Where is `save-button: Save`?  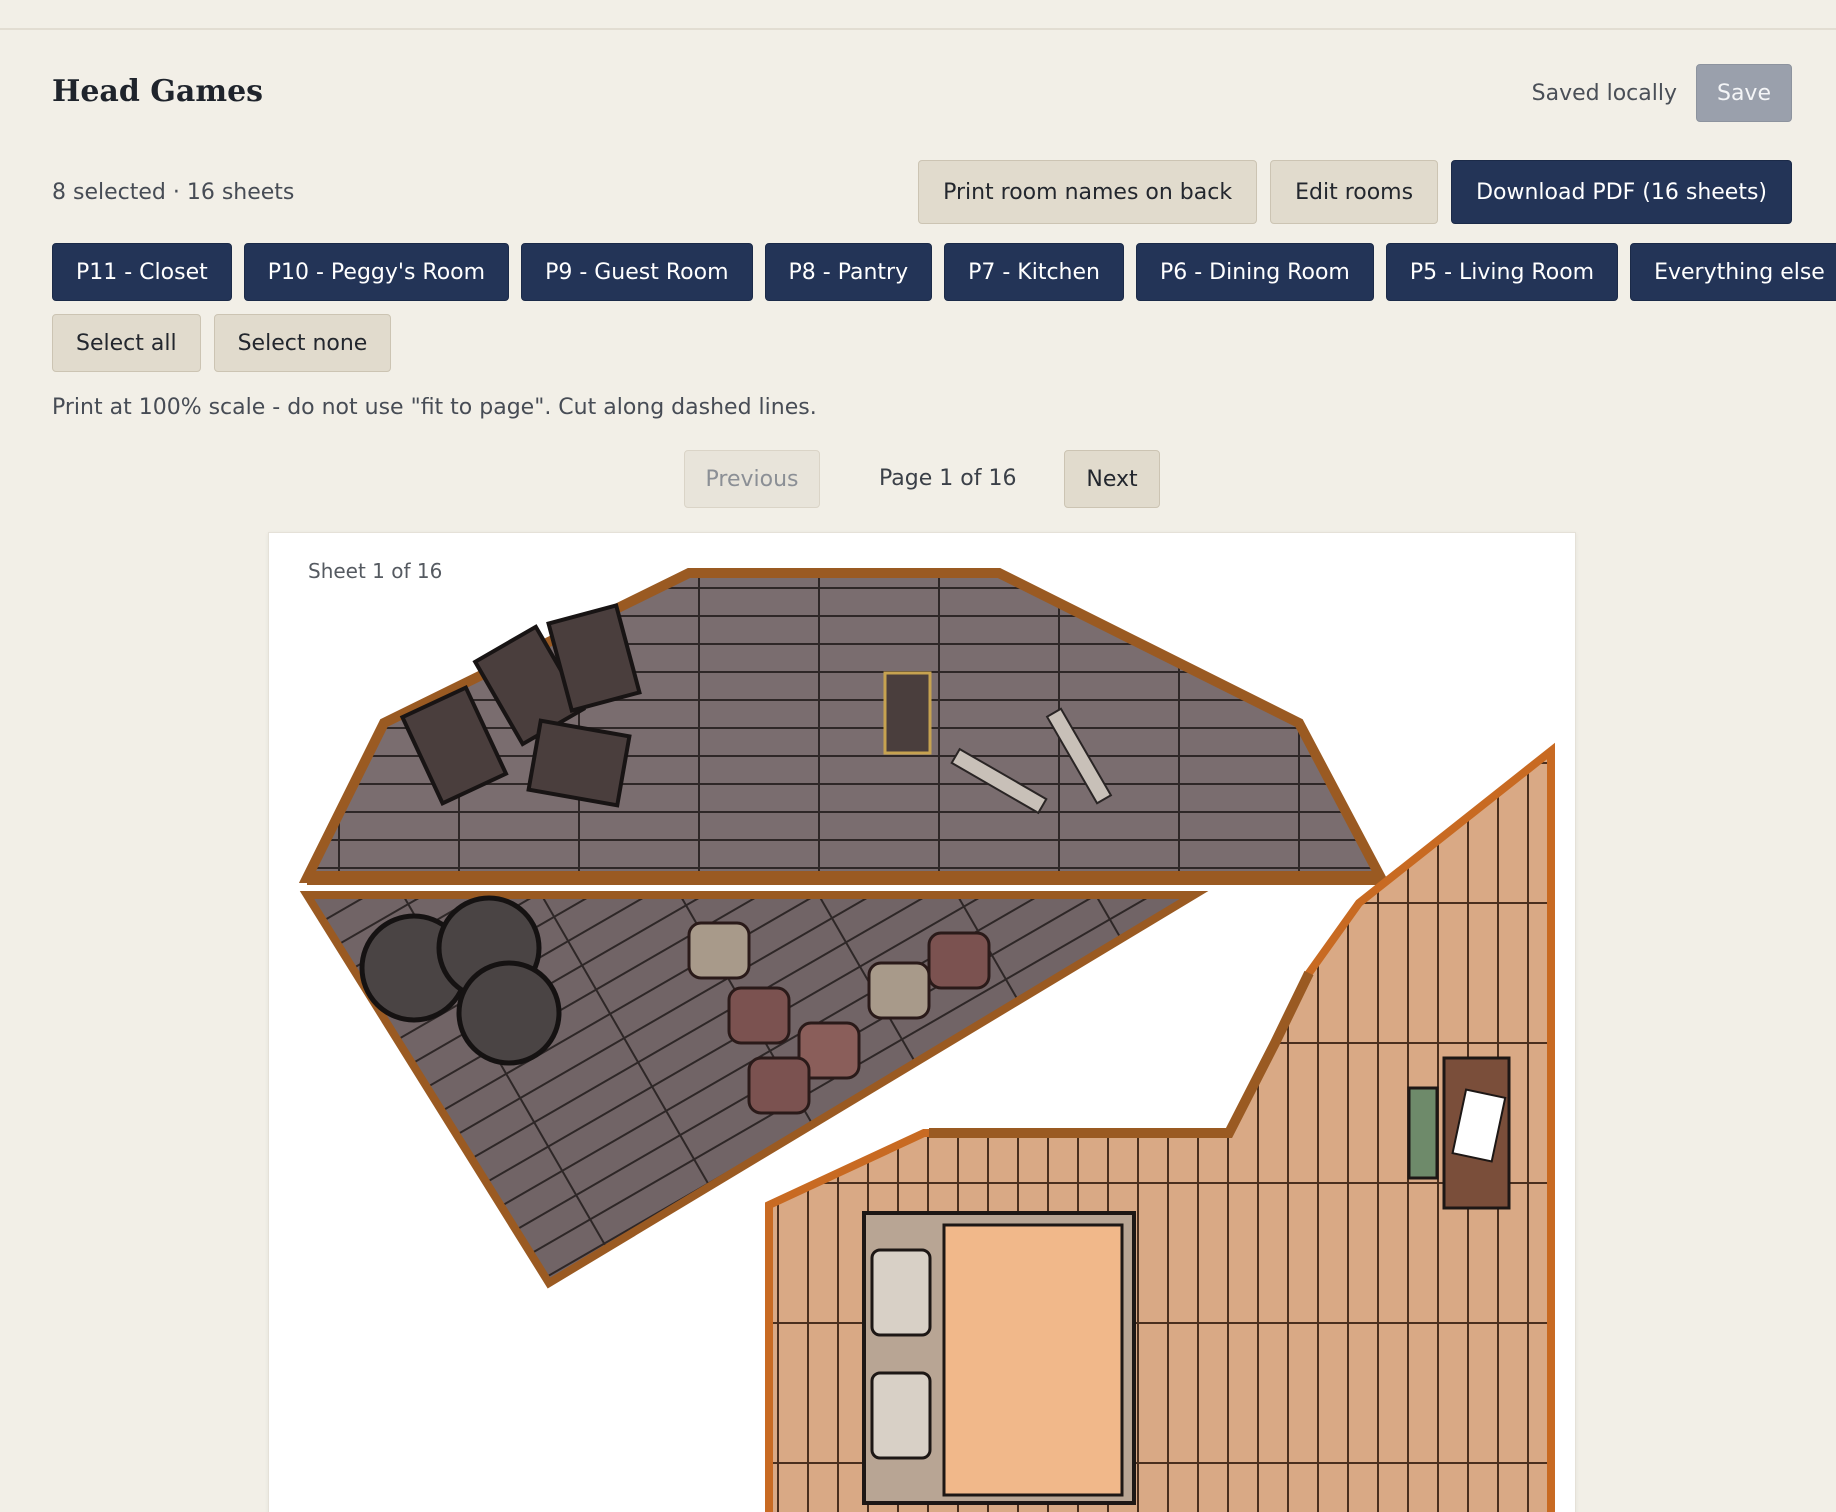
save-button: Save is located at coordinates (1744, 93).